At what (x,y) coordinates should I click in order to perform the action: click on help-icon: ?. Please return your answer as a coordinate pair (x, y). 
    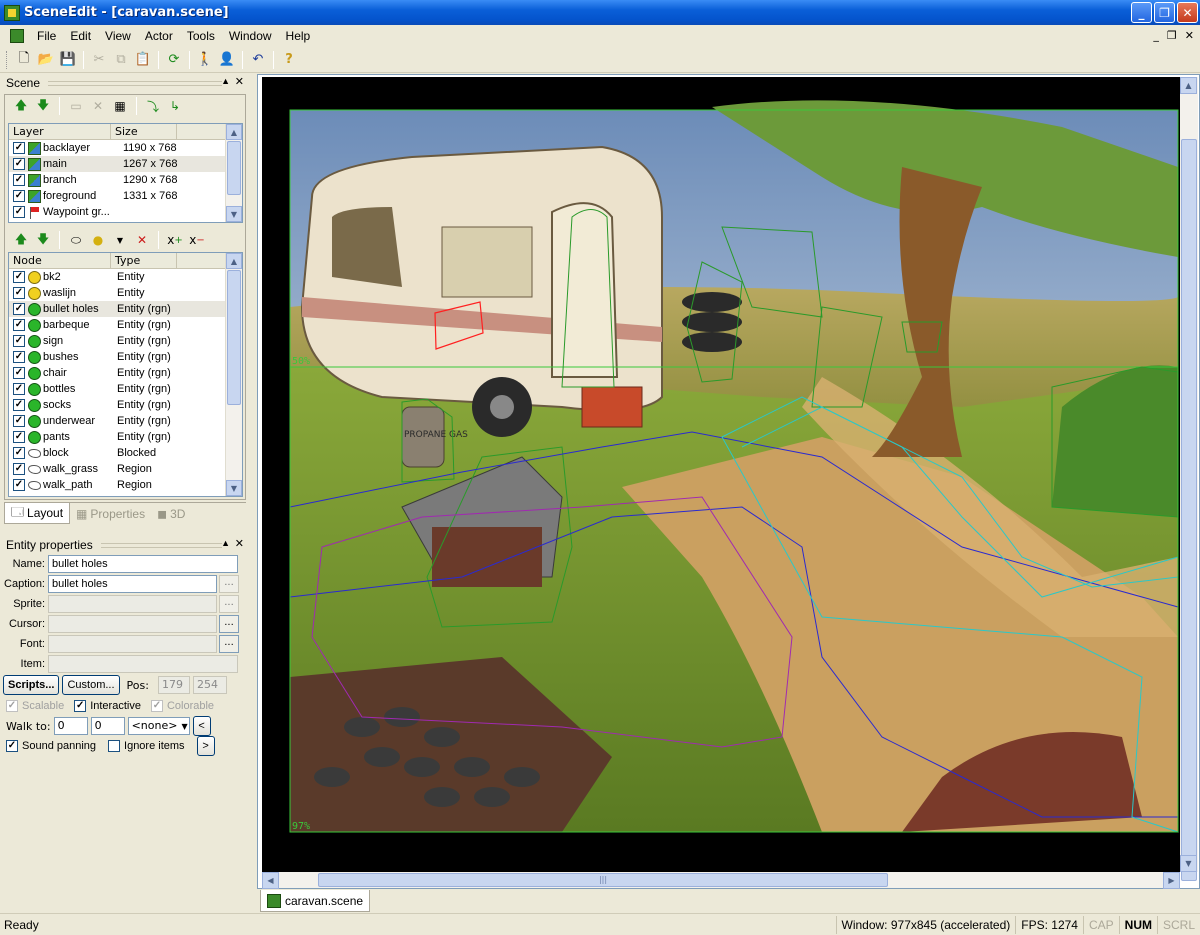
    Looking at the image, I should click on (289, 60).